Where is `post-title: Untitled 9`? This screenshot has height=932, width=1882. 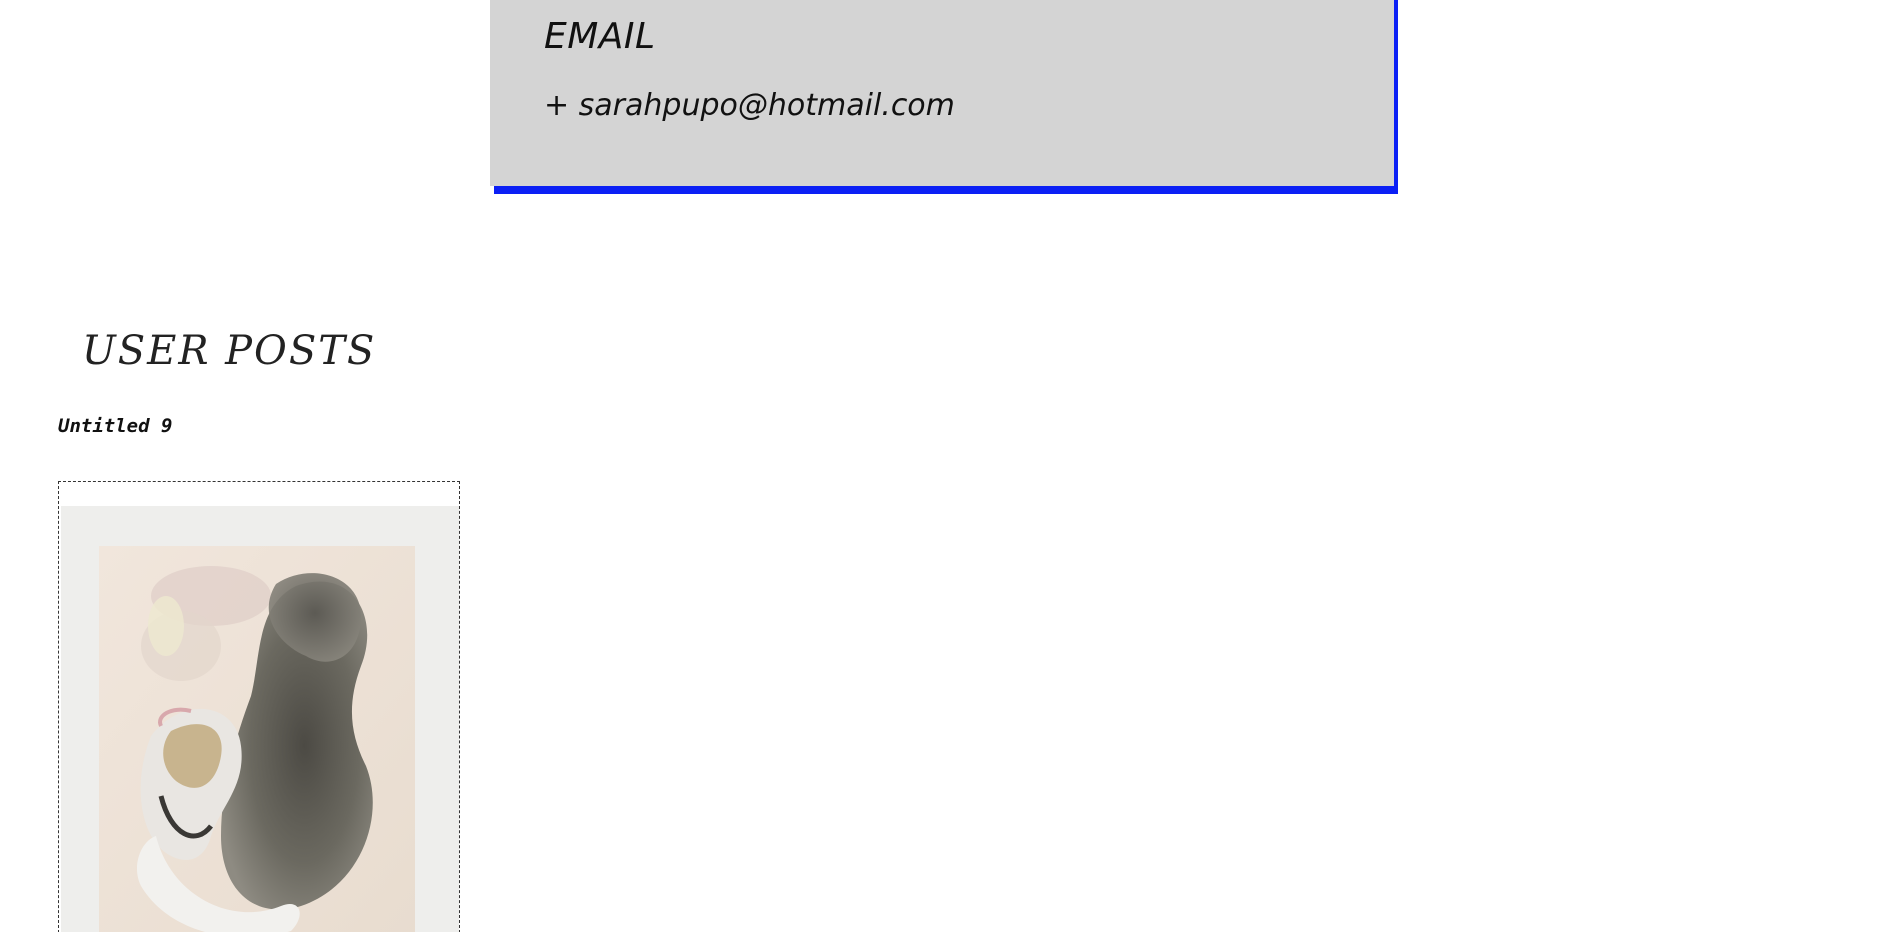 post-title: Untitled 9 is located at coordinates (115, 426).